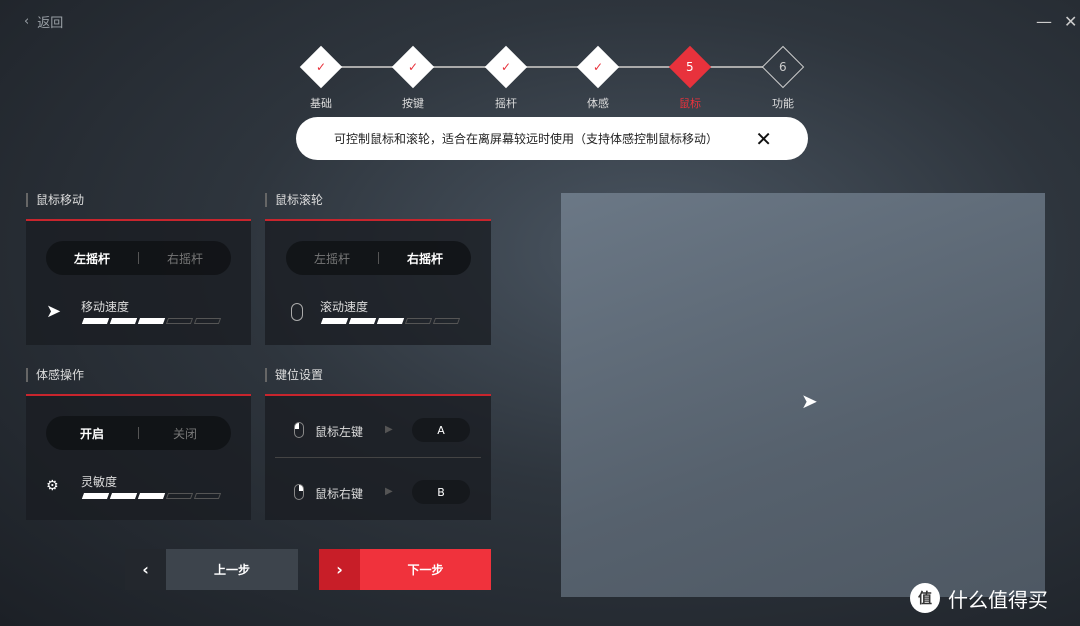 This screenshot has width=1080, height=626. Describe the element at coordinates (979, 598) in the screenshot. I see `watermark-logo: 值 什么值得买` at that location.